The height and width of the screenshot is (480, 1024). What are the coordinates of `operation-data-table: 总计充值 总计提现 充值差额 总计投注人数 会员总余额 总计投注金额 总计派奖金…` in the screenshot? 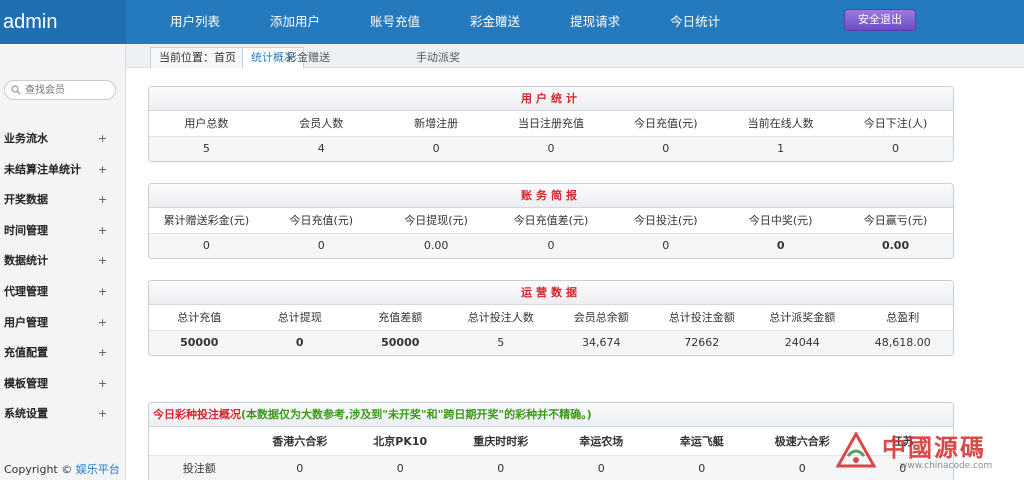 It's located at (551, 330).